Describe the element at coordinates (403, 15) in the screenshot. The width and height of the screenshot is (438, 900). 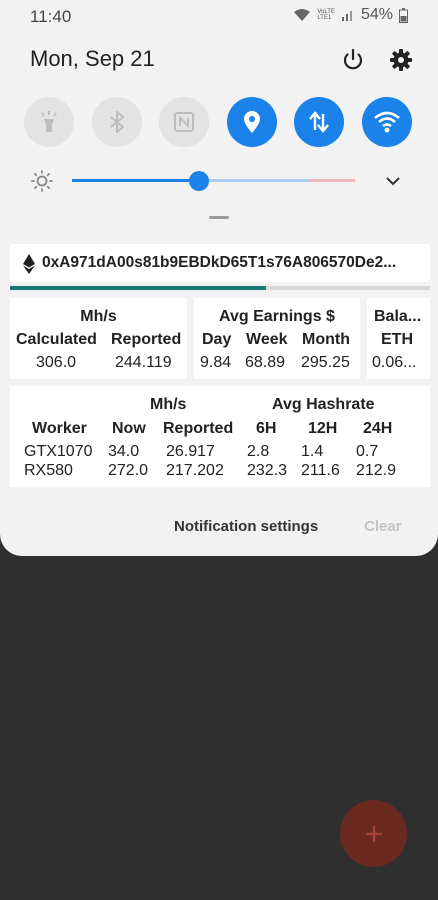
I see `battery-icon` at that location.